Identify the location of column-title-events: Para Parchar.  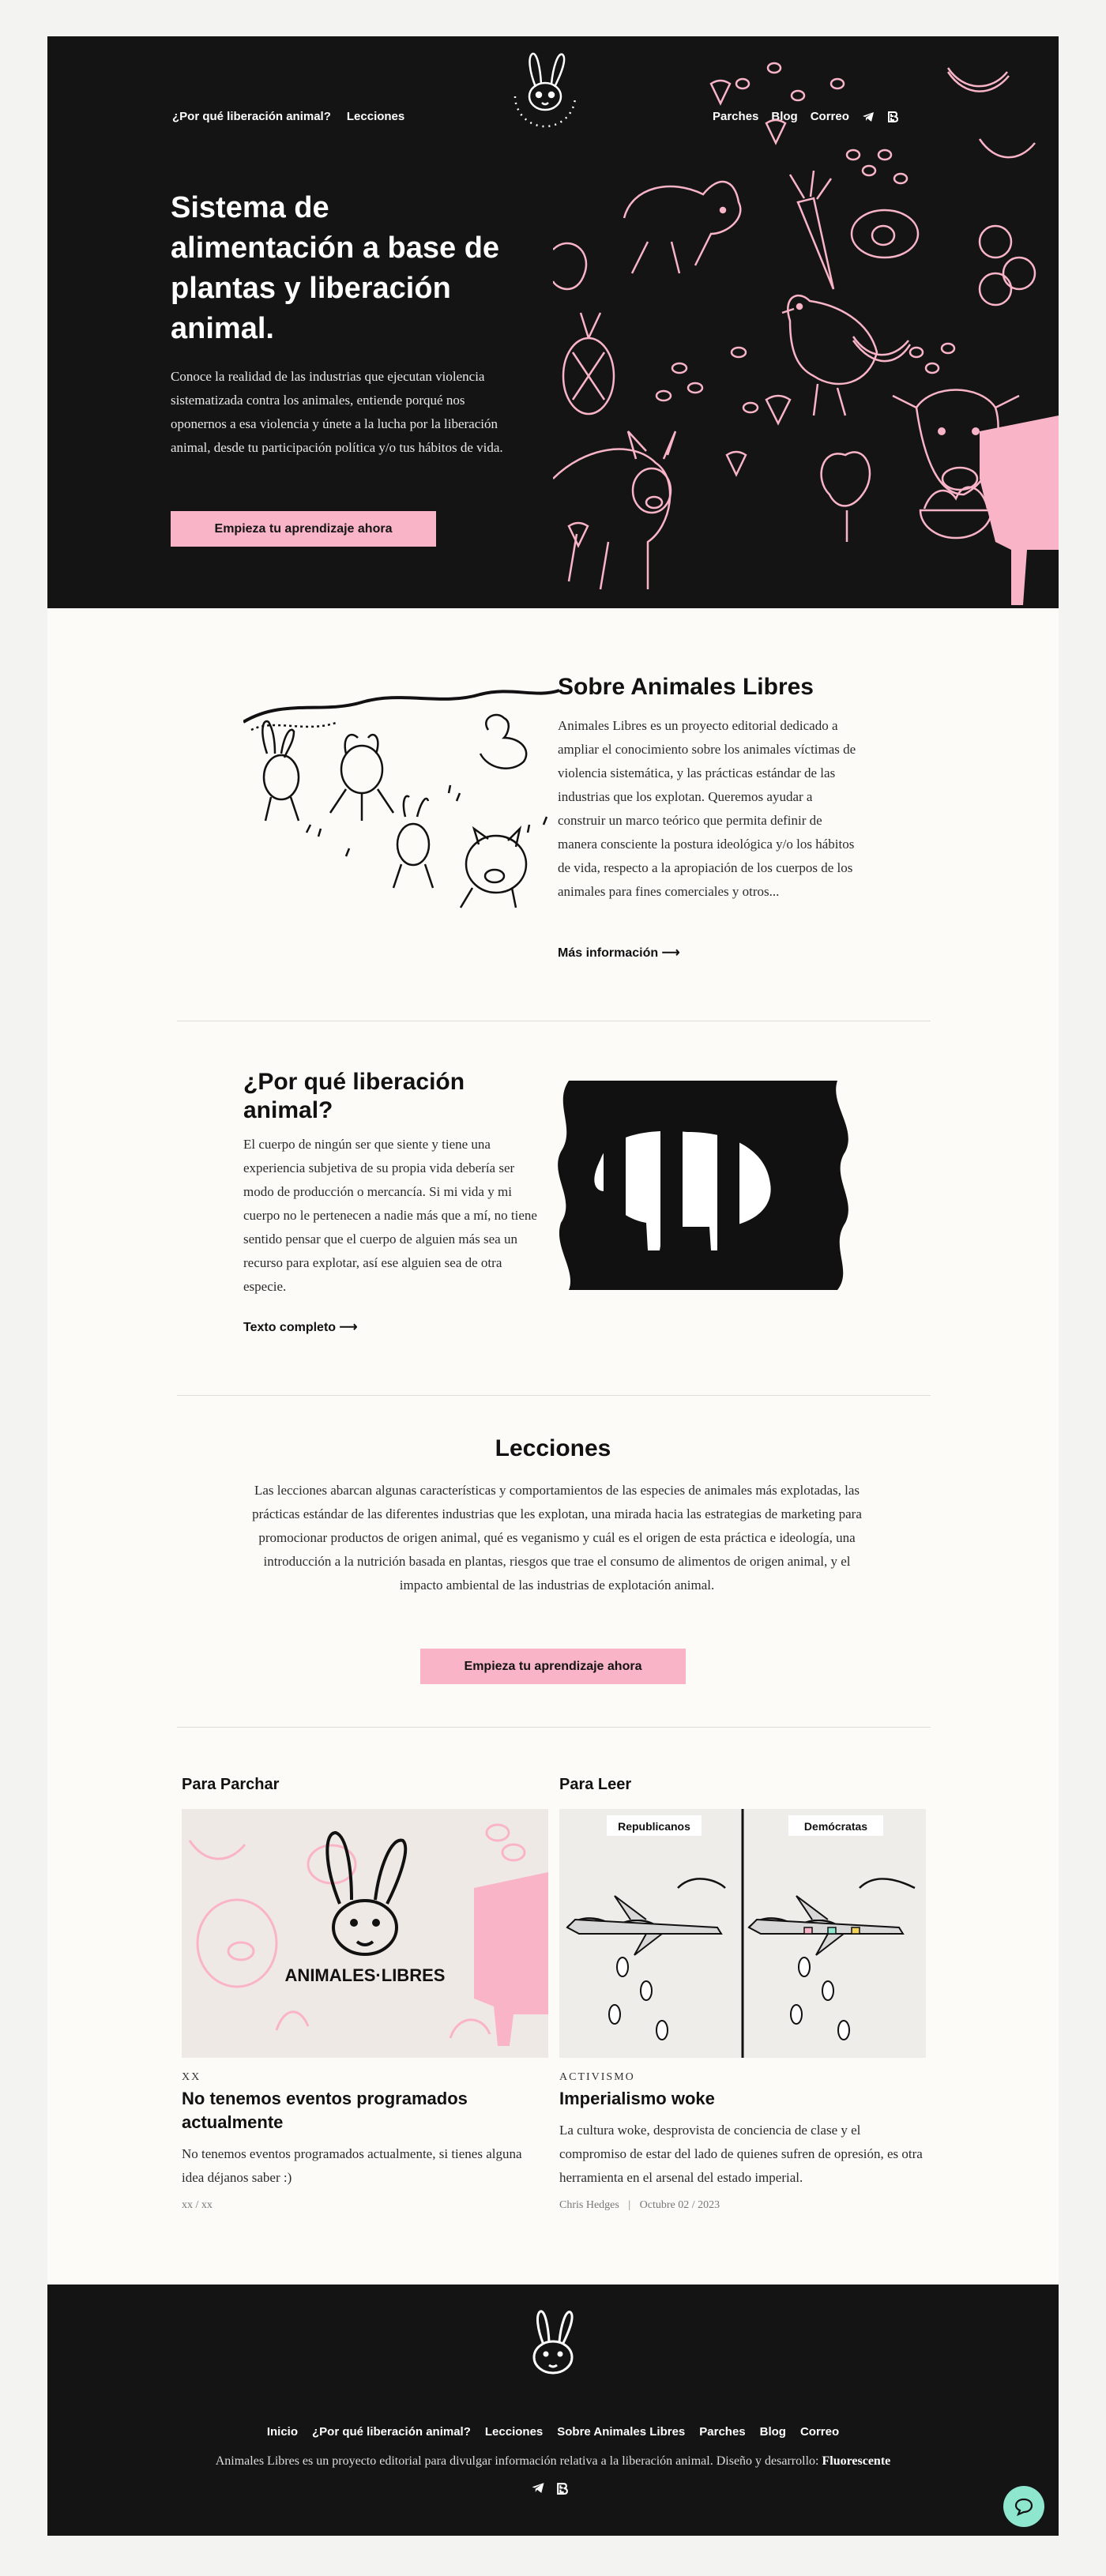
(231, 1784).